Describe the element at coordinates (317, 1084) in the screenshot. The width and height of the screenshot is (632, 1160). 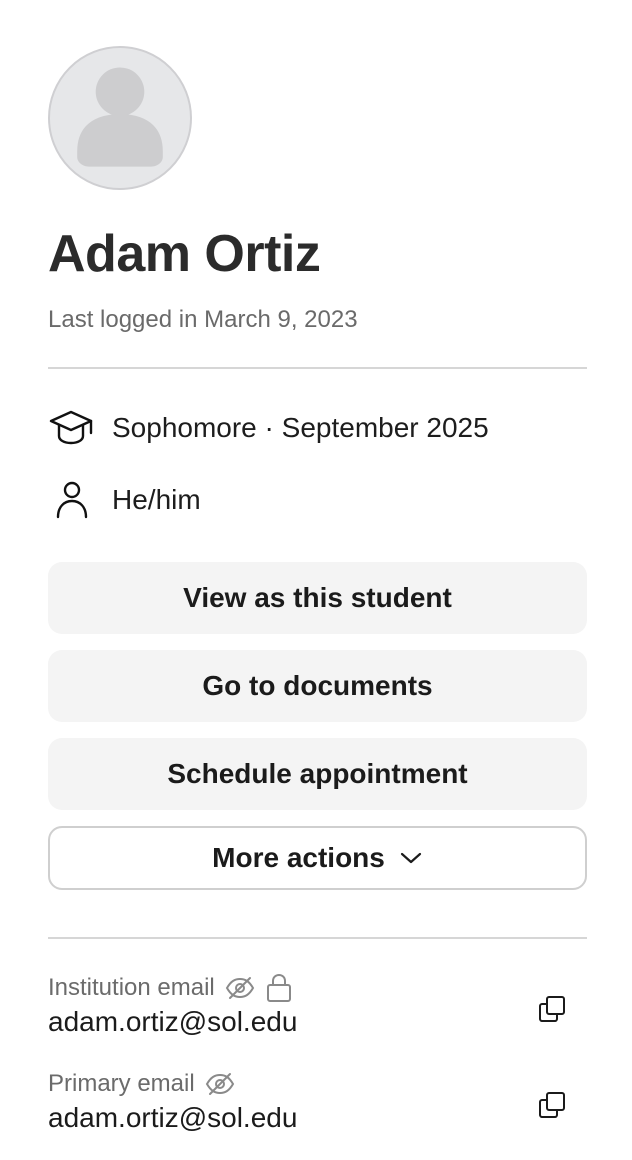
I see `primary-email-label-row: Primary email` at that location.